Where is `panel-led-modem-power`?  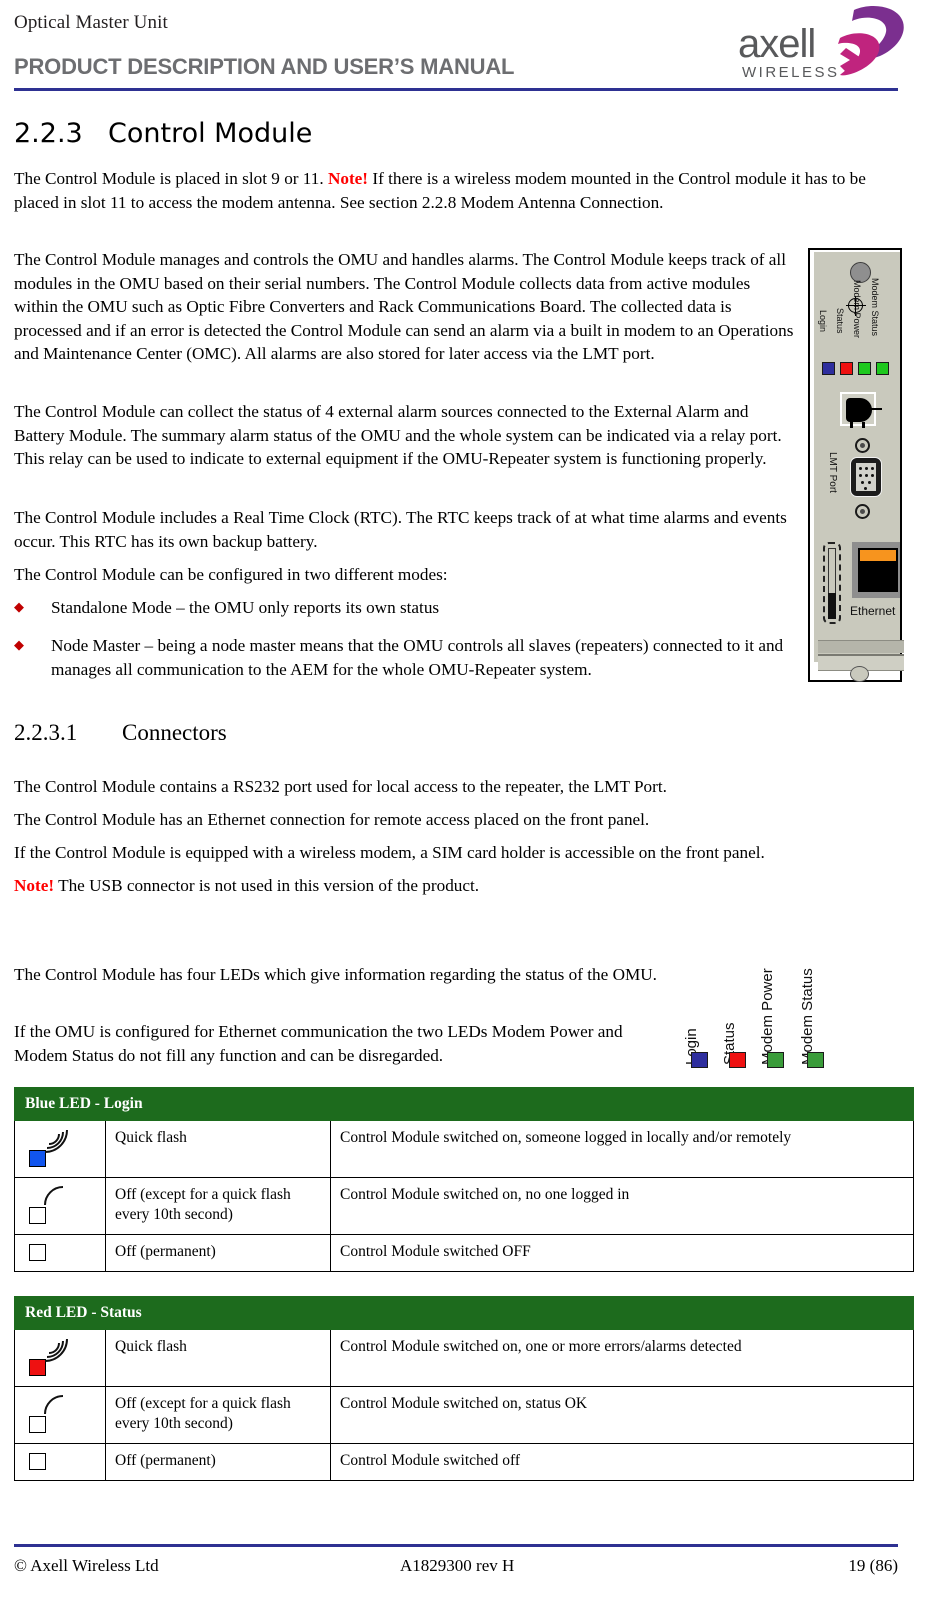 panel-led-modem-power is located at coordinates (864, 368).